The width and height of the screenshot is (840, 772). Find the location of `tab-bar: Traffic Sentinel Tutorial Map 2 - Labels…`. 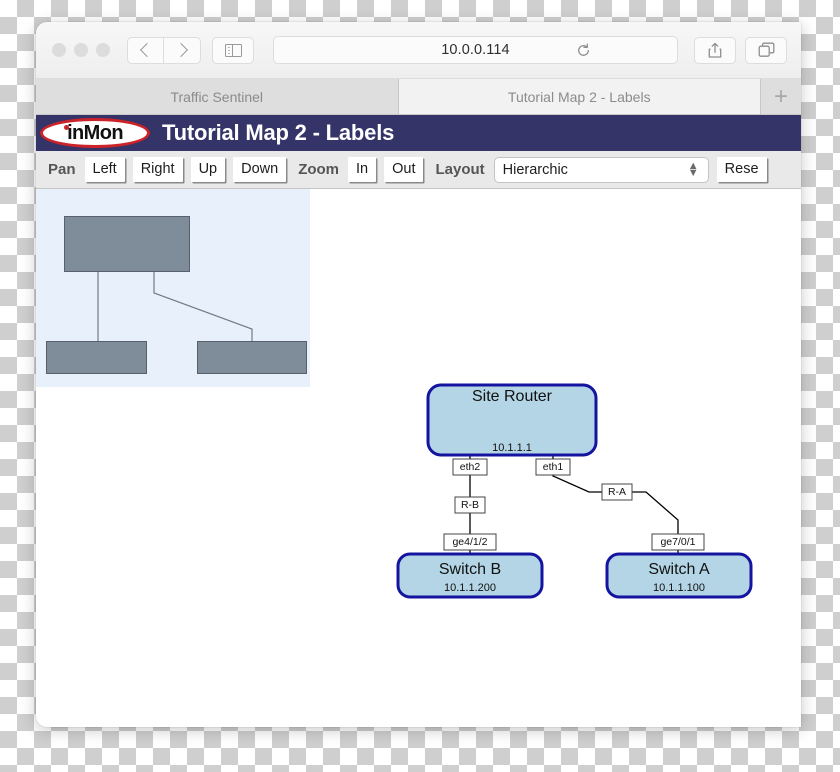

tab-bar: Traffic Sentinel Tutorial Map 2 - Labels… is located at coordinates (418, 97).